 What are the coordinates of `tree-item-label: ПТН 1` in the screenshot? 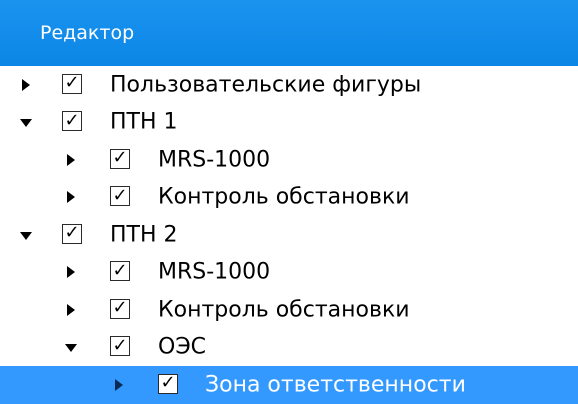 It's located at (144, 122).